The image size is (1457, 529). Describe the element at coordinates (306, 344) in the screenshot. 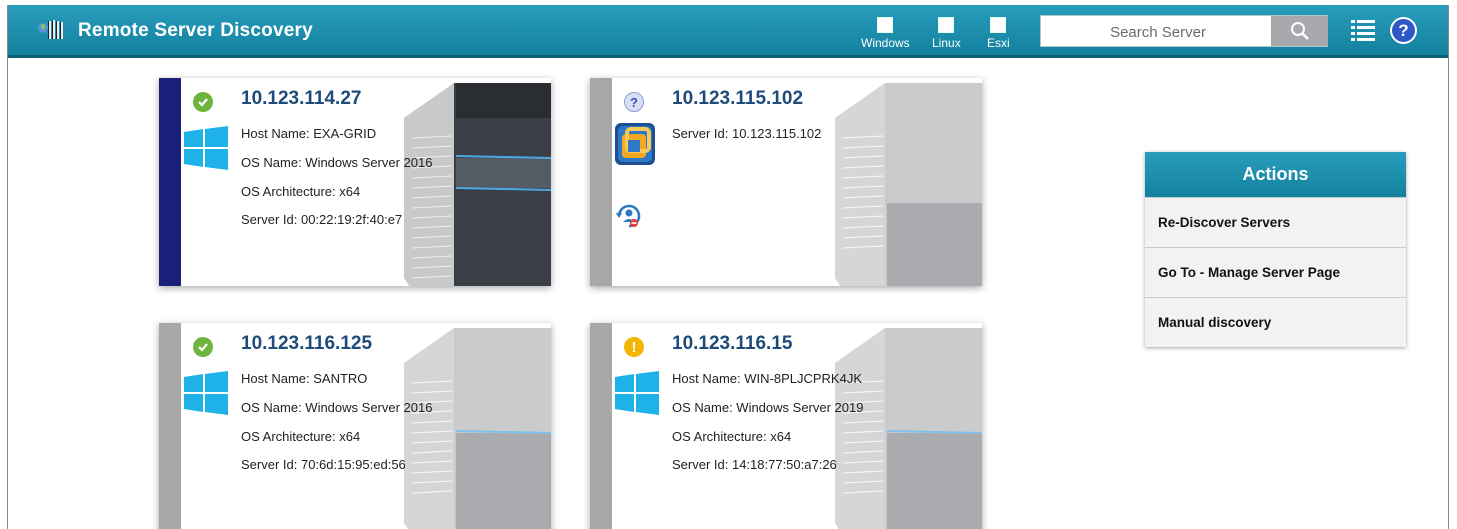

I see `server-ip: 10.123.116.125` at that location.